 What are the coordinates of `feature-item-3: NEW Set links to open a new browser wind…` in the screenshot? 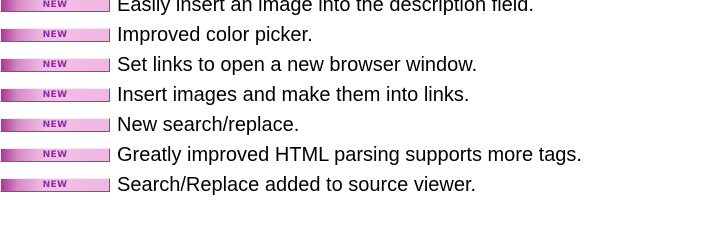 It's located at (358, 62).